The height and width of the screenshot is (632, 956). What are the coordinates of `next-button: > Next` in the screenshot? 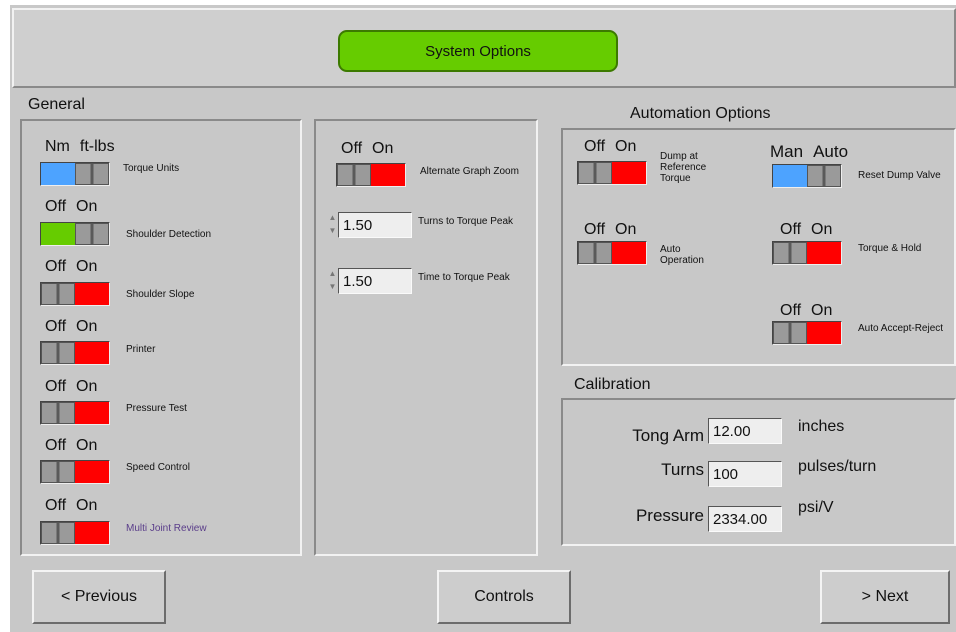 It's located at (885, 597).